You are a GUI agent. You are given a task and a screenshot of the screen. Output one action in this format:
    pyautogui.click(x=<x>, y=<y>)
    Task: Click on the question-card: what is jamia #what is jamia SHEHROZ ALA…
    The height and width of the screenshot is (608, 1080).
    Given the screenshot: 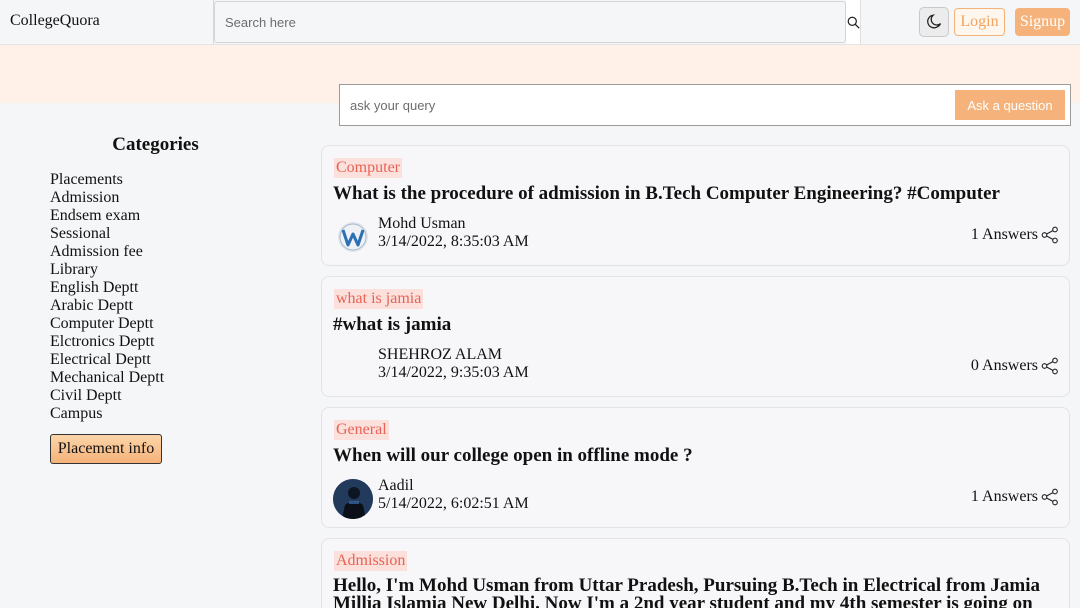 What is the action you would take?
    pyautogui.click(x=695, y=336)
    